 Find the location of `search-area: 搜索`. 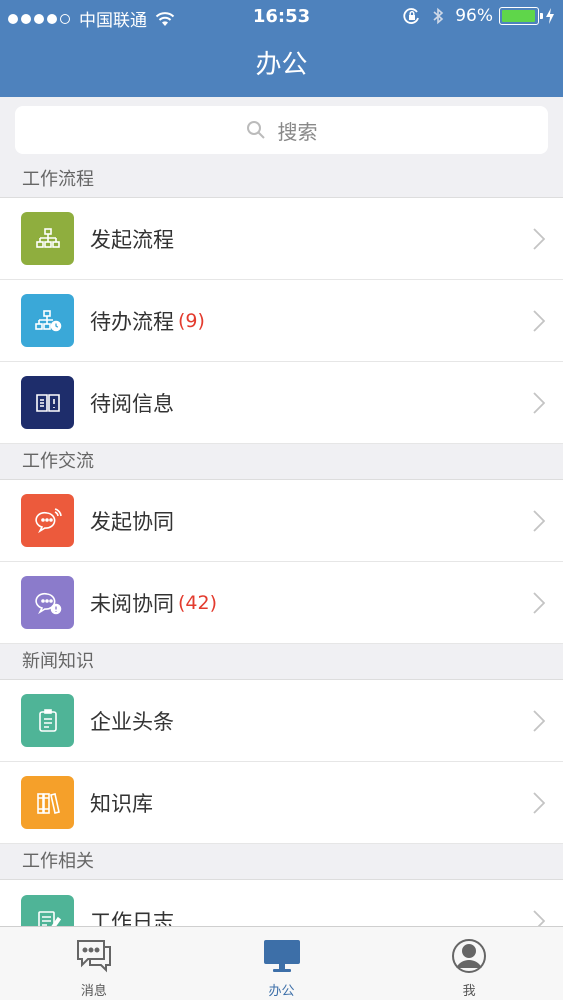

search-area: 搜索 is located at coordinates (281, 129).